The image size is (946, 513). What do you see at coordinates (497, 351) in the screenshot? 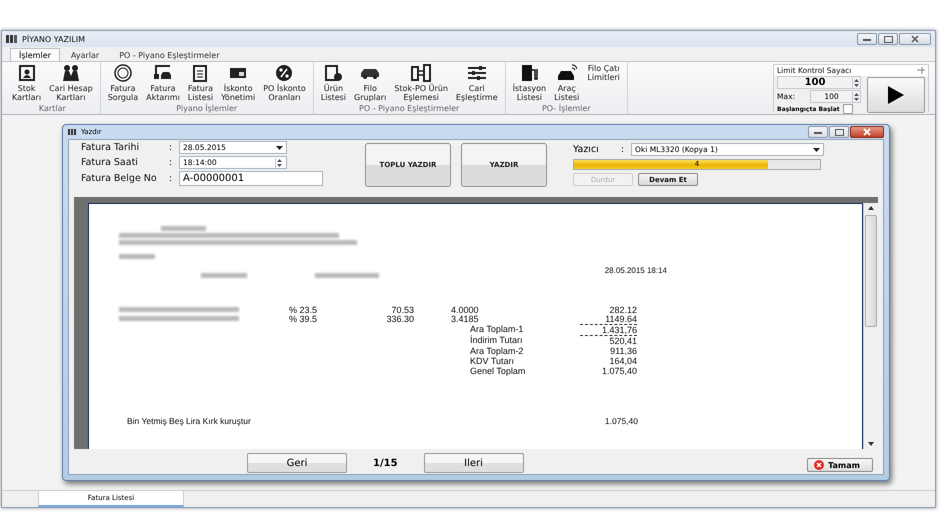
I see `summary-label: Ara Toplam-2` at bounding box center [497, 351].